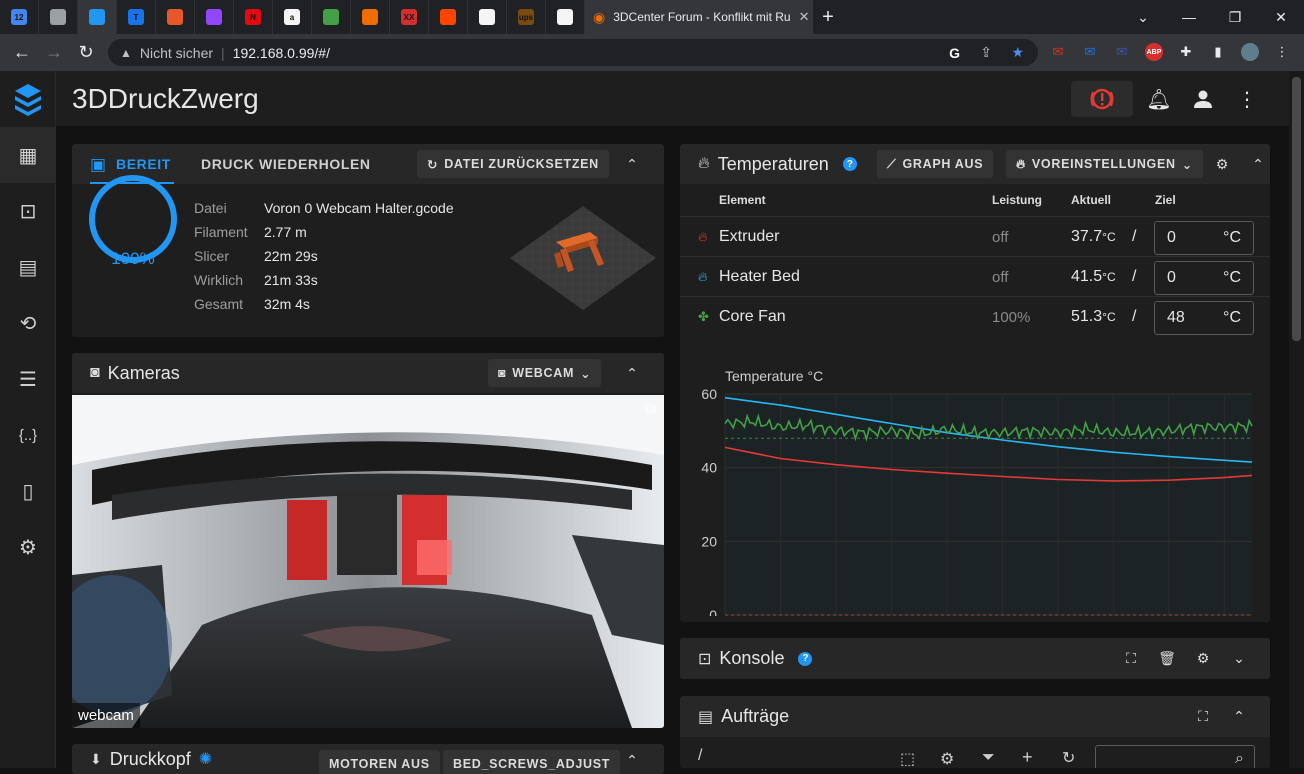 The image size is (1304, 774). I want to click on user-icon, so click(1203, 99).